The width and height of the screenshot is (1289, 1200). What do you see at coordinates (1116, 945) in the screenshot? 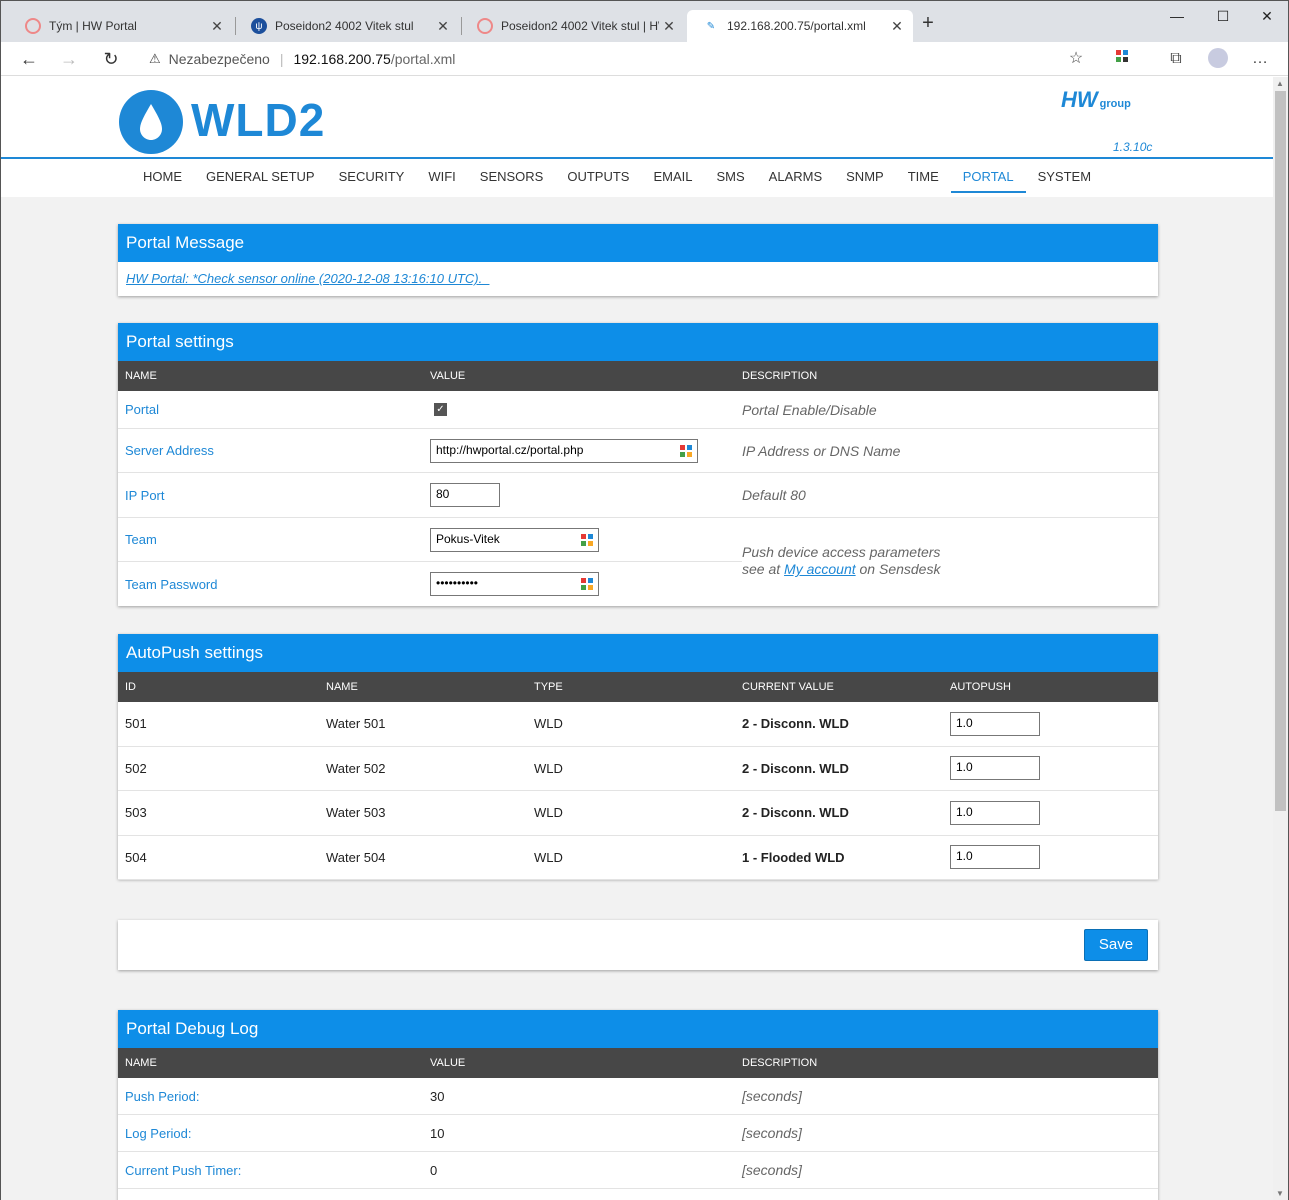
I see `save-button: Save` at bounding box center [1116, 945].